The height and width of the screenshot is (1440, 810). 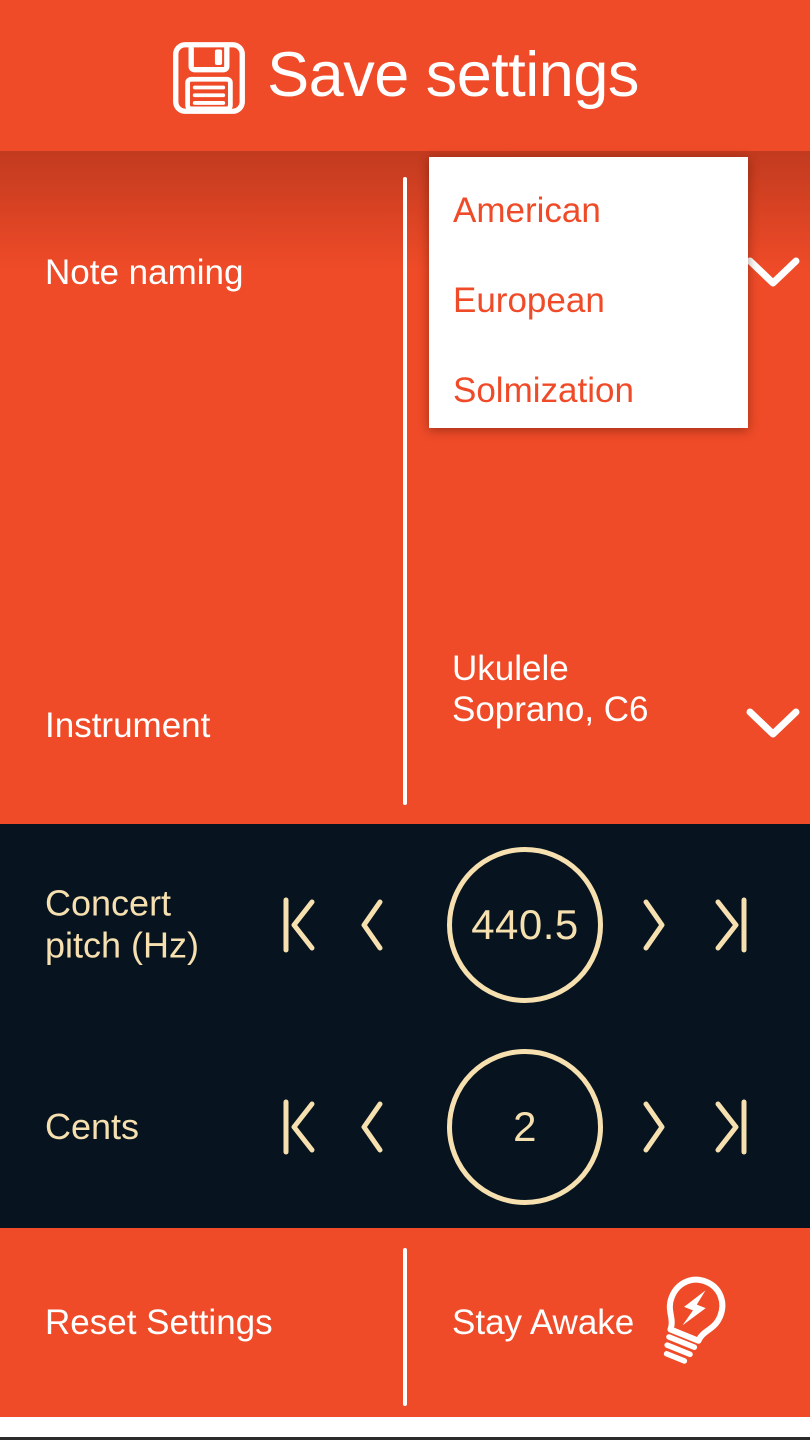 I want to click on setting-label-note-naming: Note naming, so click(x=144, y=272).